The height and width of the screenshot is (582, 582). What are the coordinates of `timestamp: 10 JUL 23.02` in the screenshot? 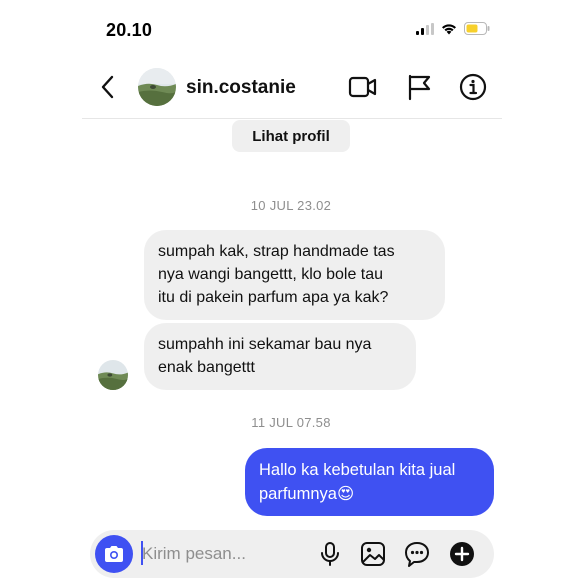 It's located at (291, 205).